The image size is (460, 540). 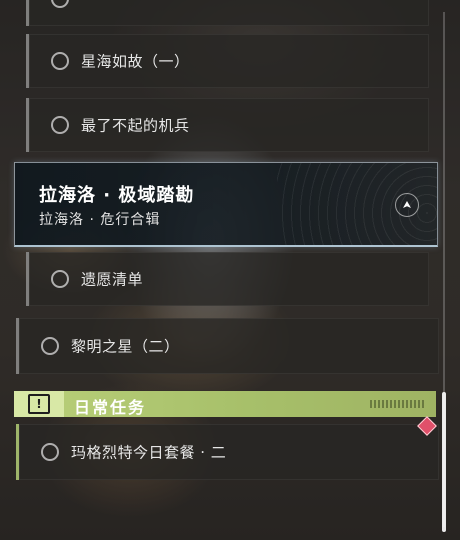 What do you see at coordinates (39, 404) in the screenshot?
I see `exclamation-icon: !` at bounding box center [39, 404].